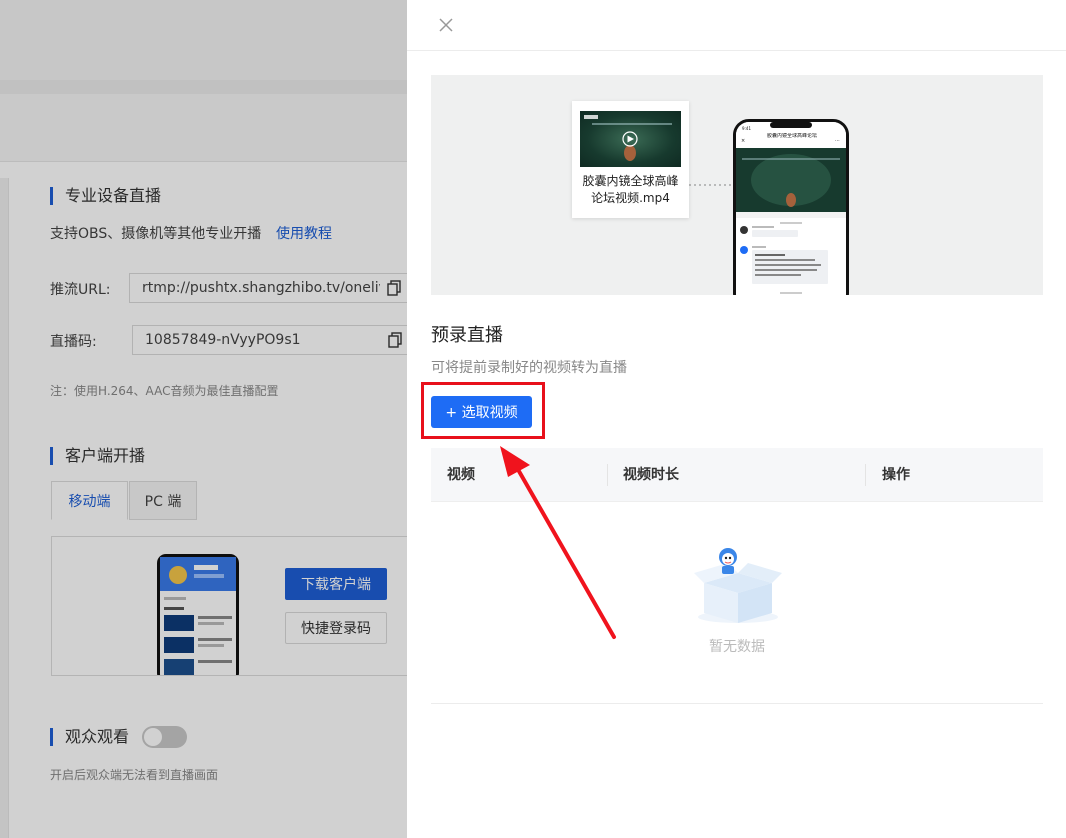 The width and height of the screenshot is (1066, 838). Describe the element at coordinates (164, 737) in the screenshot. I see `audience-toggle` at that location.